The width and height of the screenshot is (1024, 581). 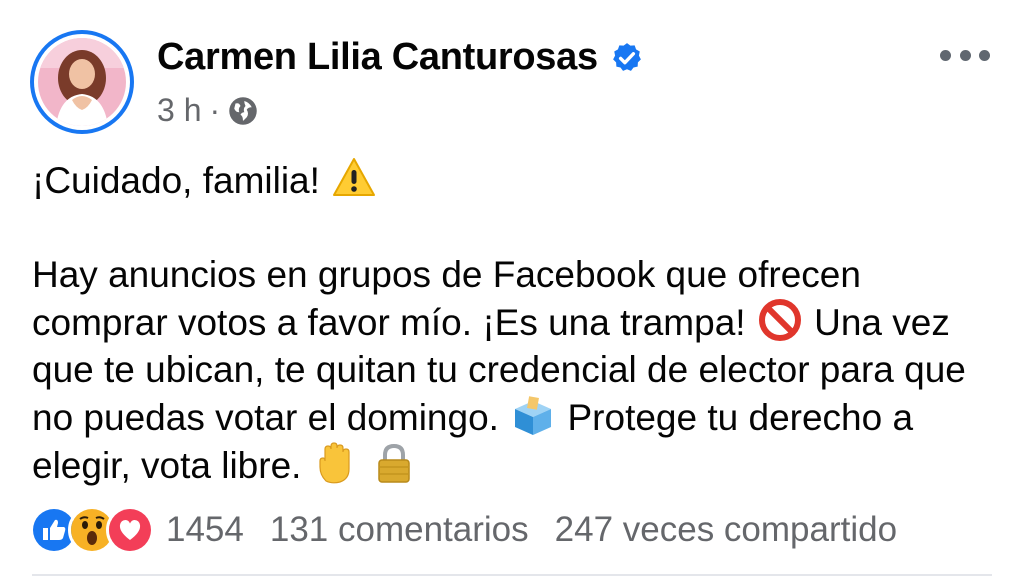 I want to click on reaction-count: 1454, so click(x=205, y=530).